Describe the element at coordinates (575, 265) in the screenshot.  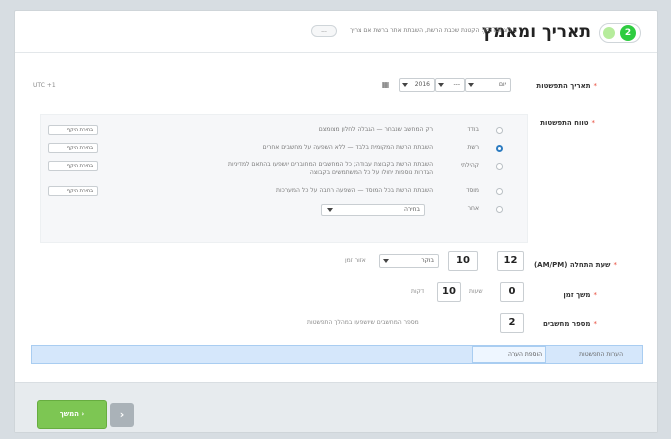
I see `time-field-label: *שעת התחלה (AM/PM)` at that location.